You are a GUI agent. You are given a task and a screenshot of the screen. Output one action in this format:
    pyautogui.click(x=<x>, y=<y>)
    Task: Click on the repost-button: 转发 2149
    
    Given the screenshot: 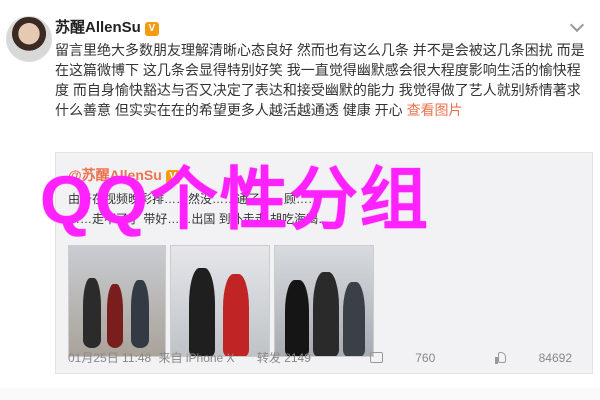 What is the action you would take?
    pyautogui.click(x=284, y=358)
    